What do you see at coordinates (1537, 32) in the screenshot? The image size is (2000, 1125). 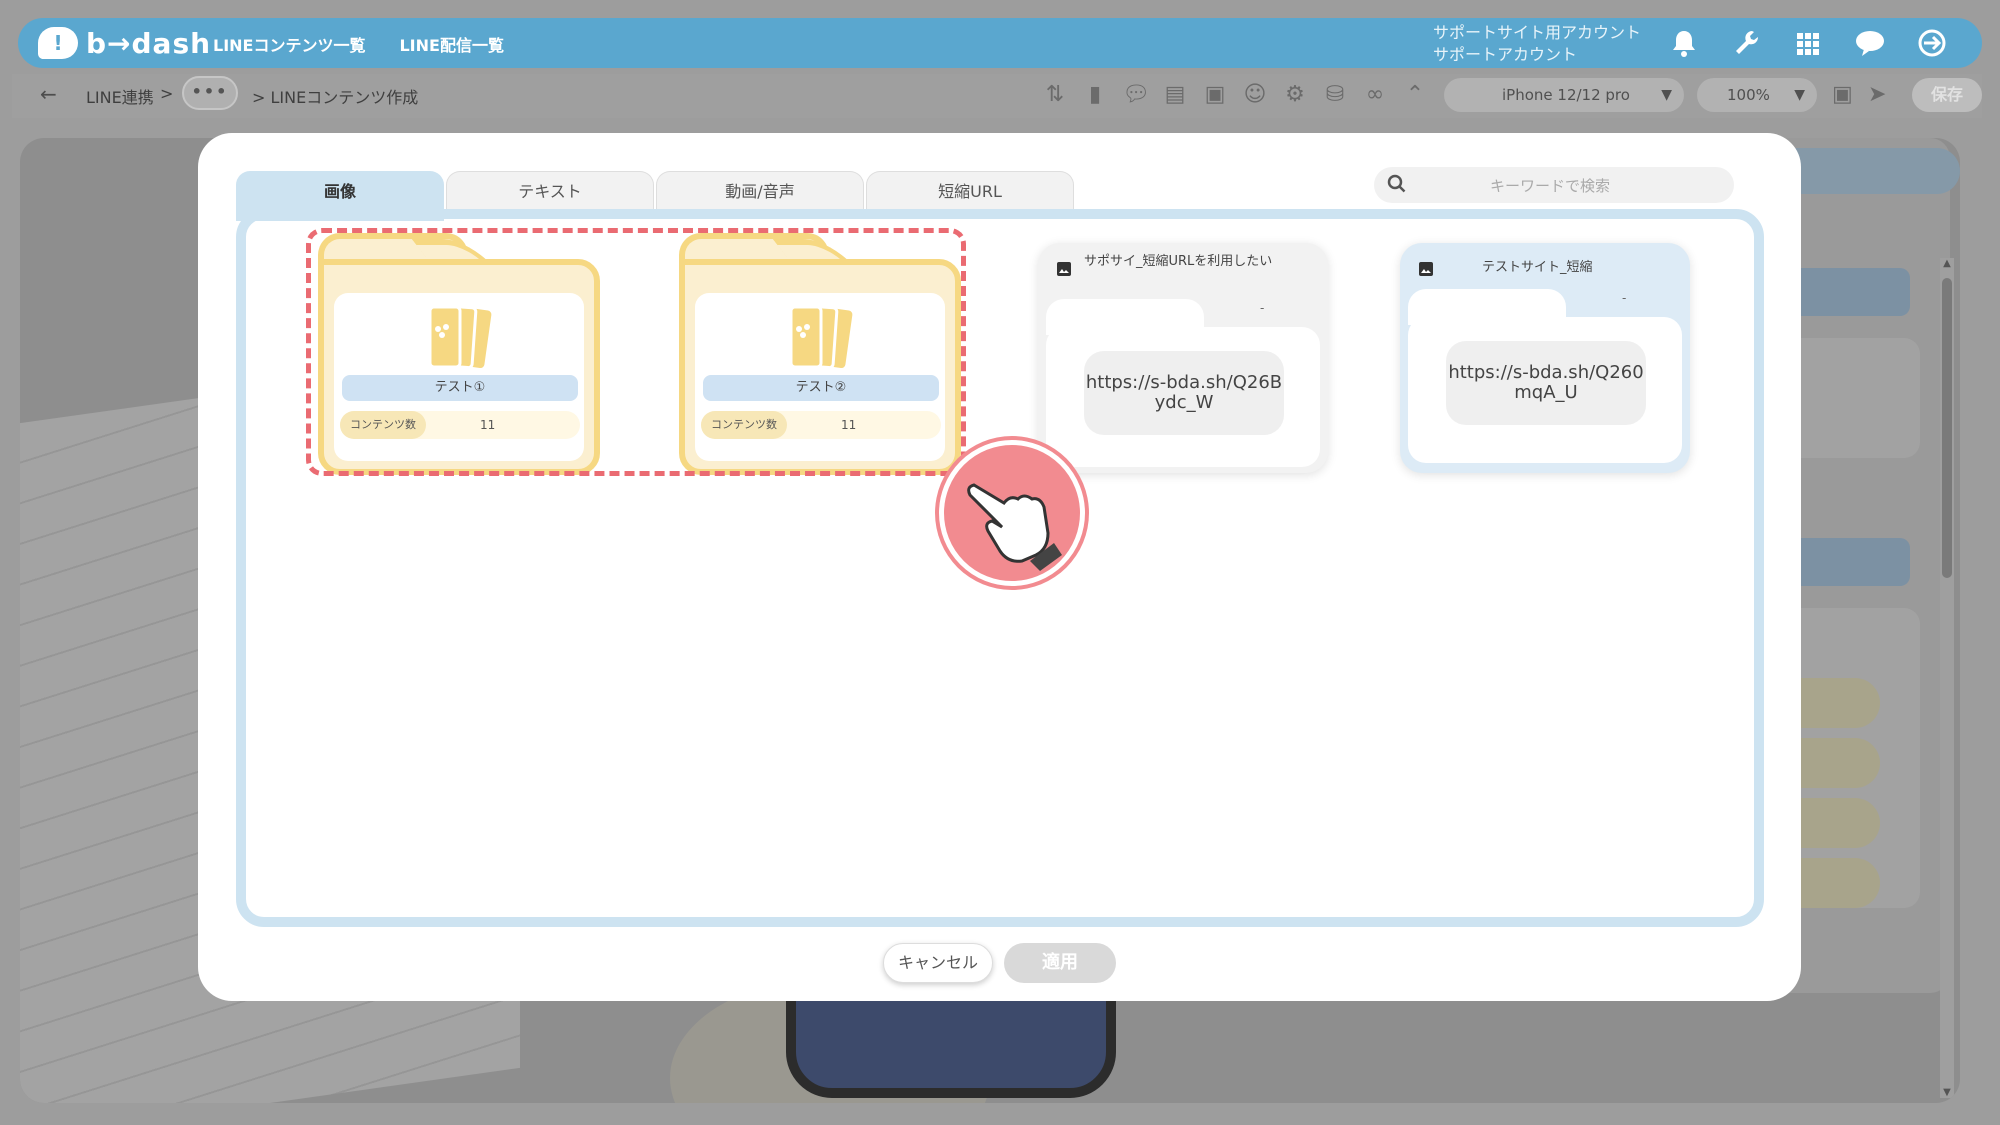 I see `account-site: サポートサイト用アカウント` at bounding box center [1537, 32].